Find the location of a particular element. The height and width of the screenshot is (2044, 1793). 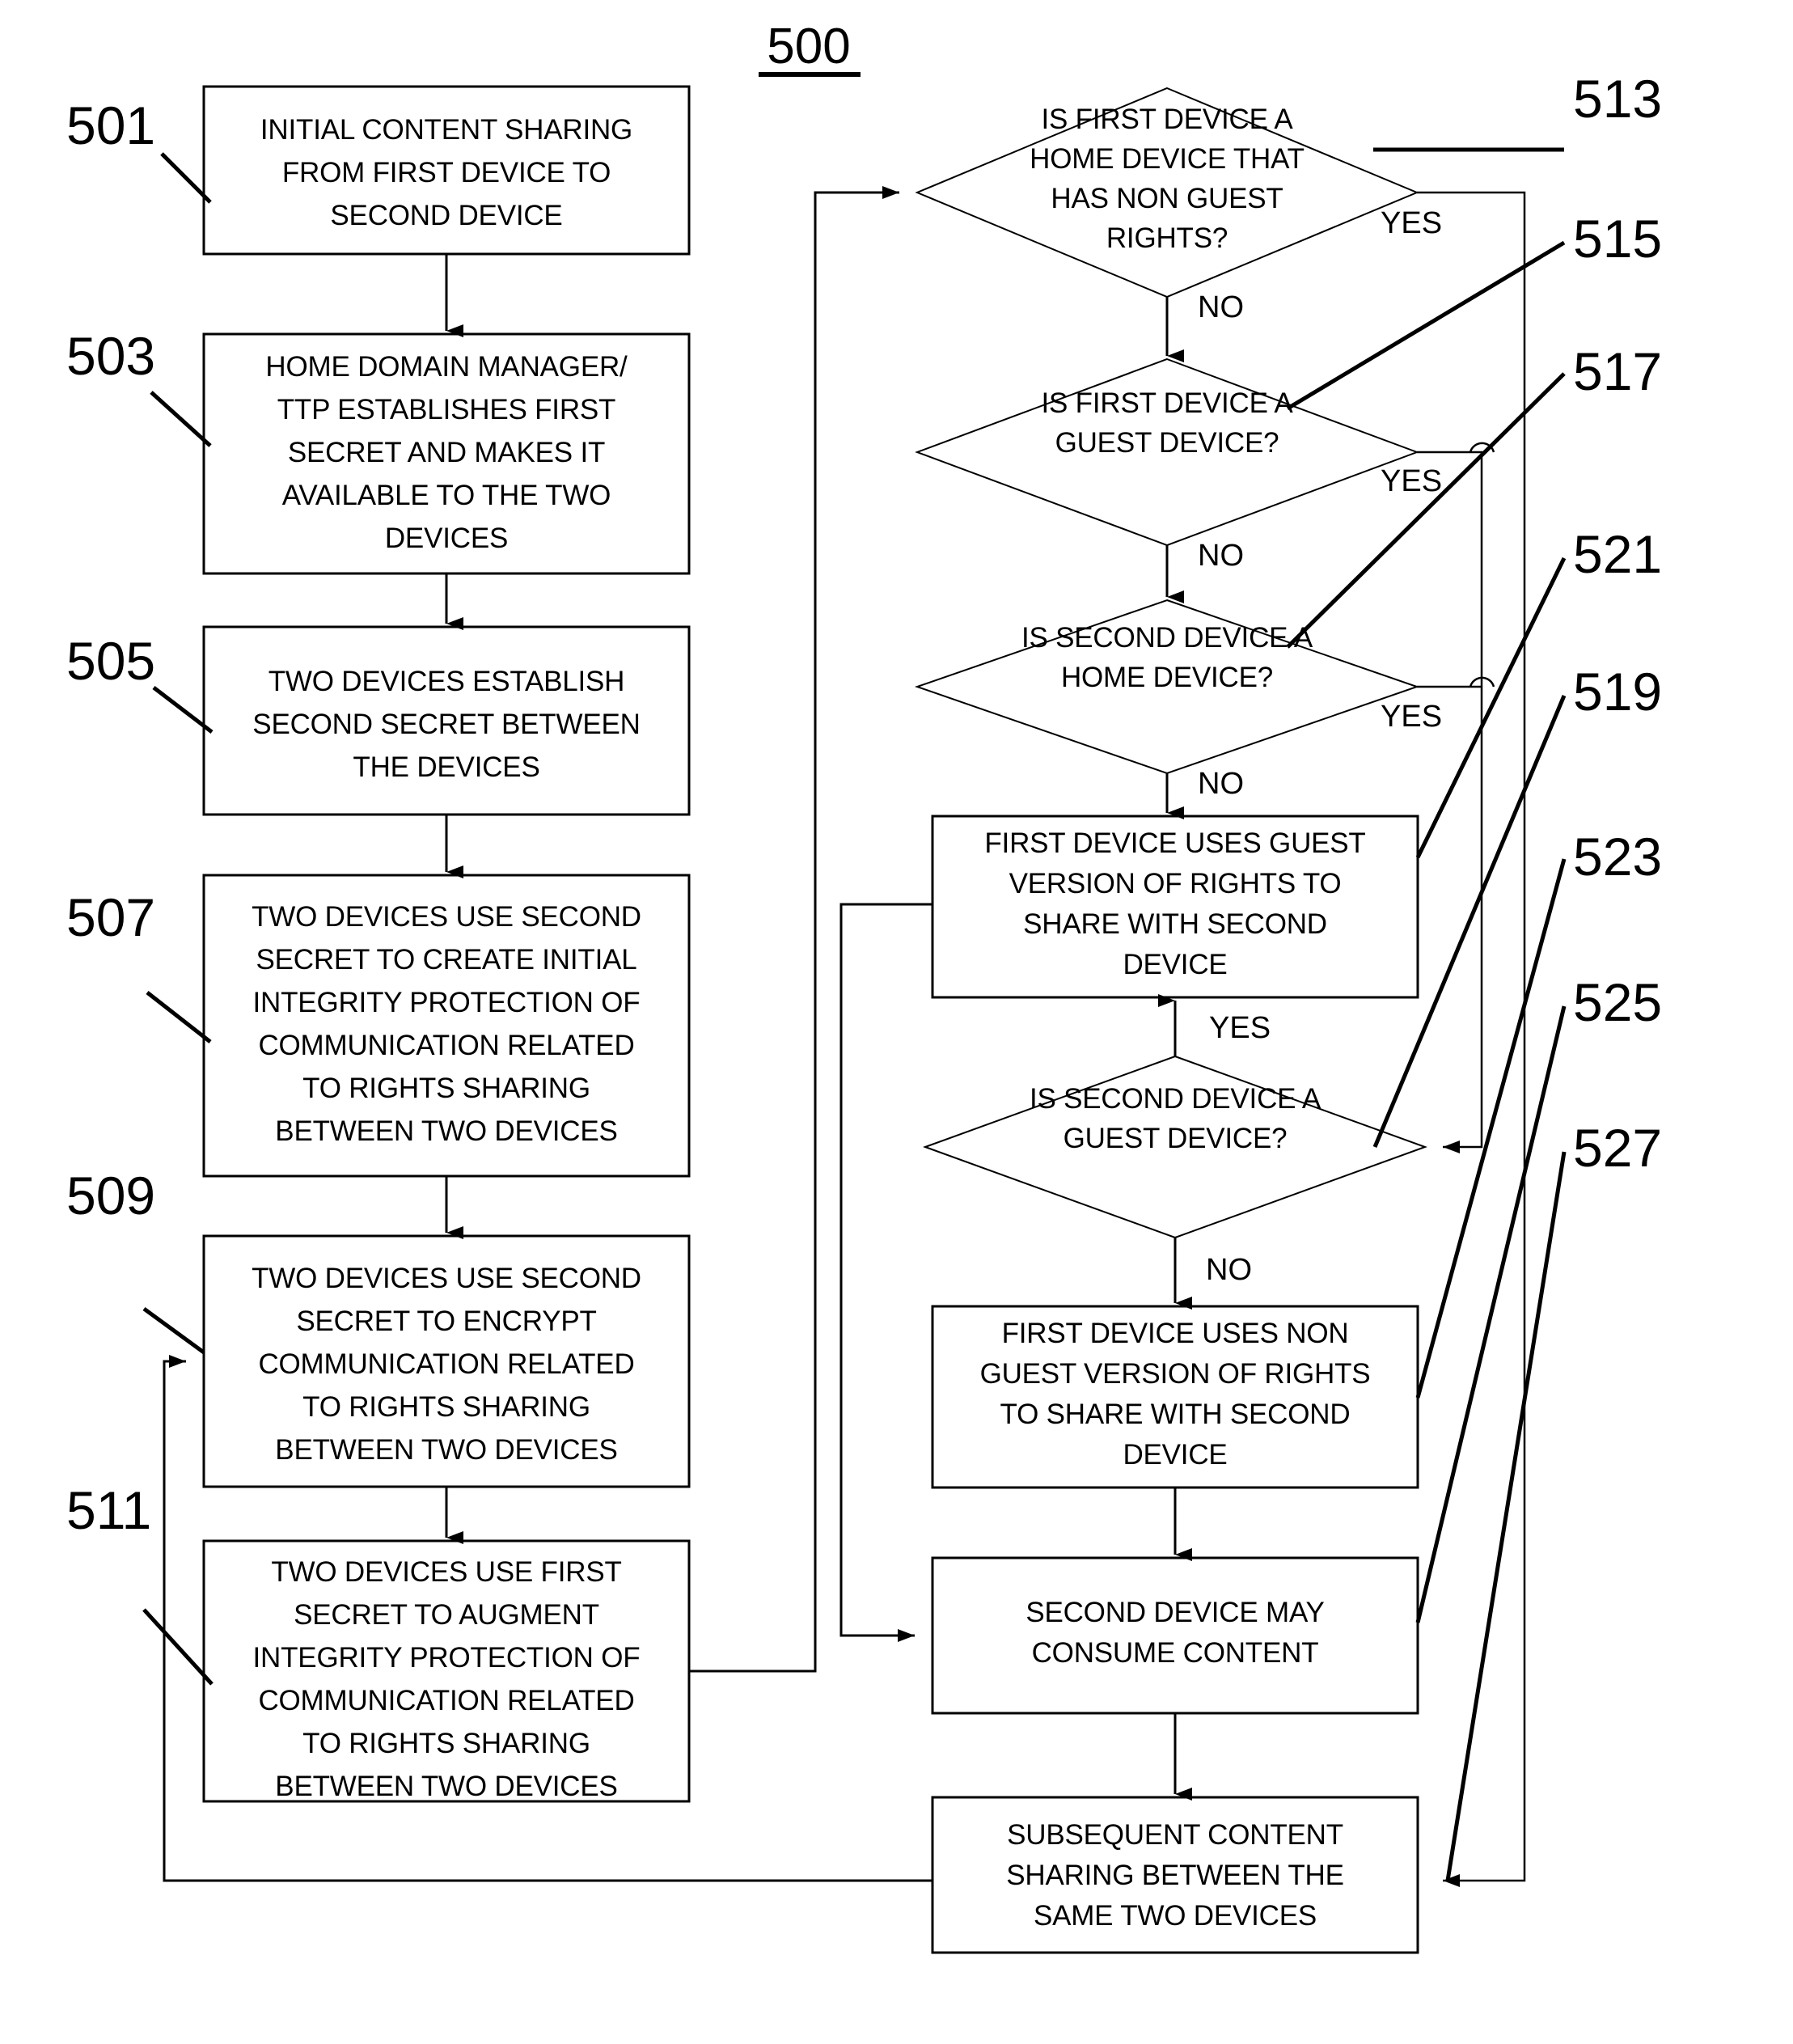

node-527-line-1: SHARING BETWEEN THE is located at coordinates (1175, 1876).